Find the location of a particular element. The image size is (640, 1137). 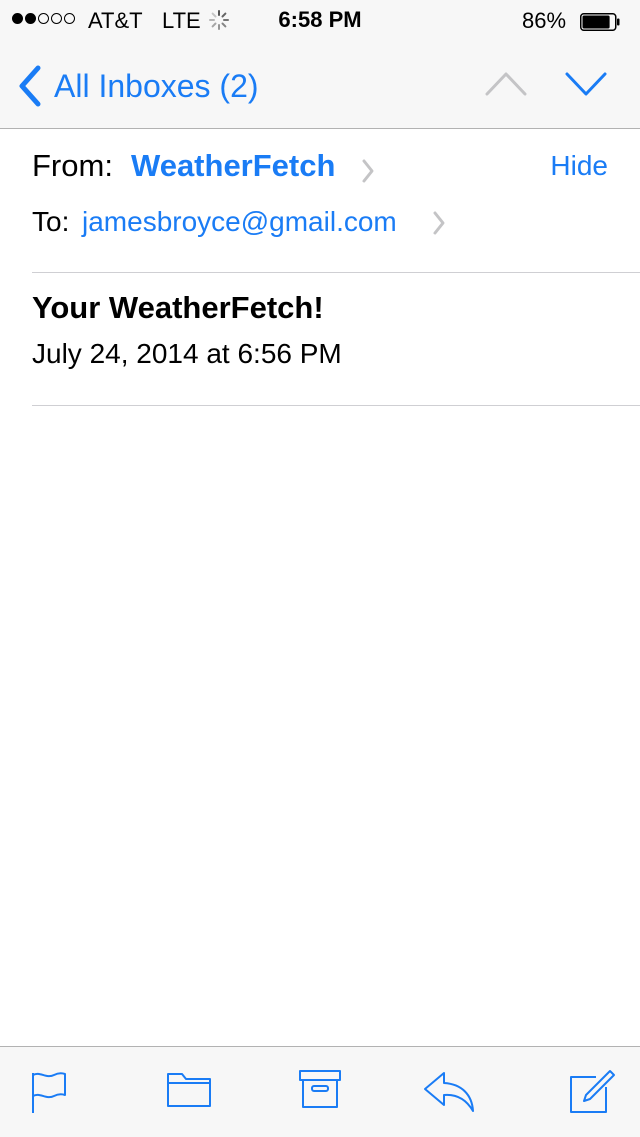

compose-button is located at coordinates (592, 1094).